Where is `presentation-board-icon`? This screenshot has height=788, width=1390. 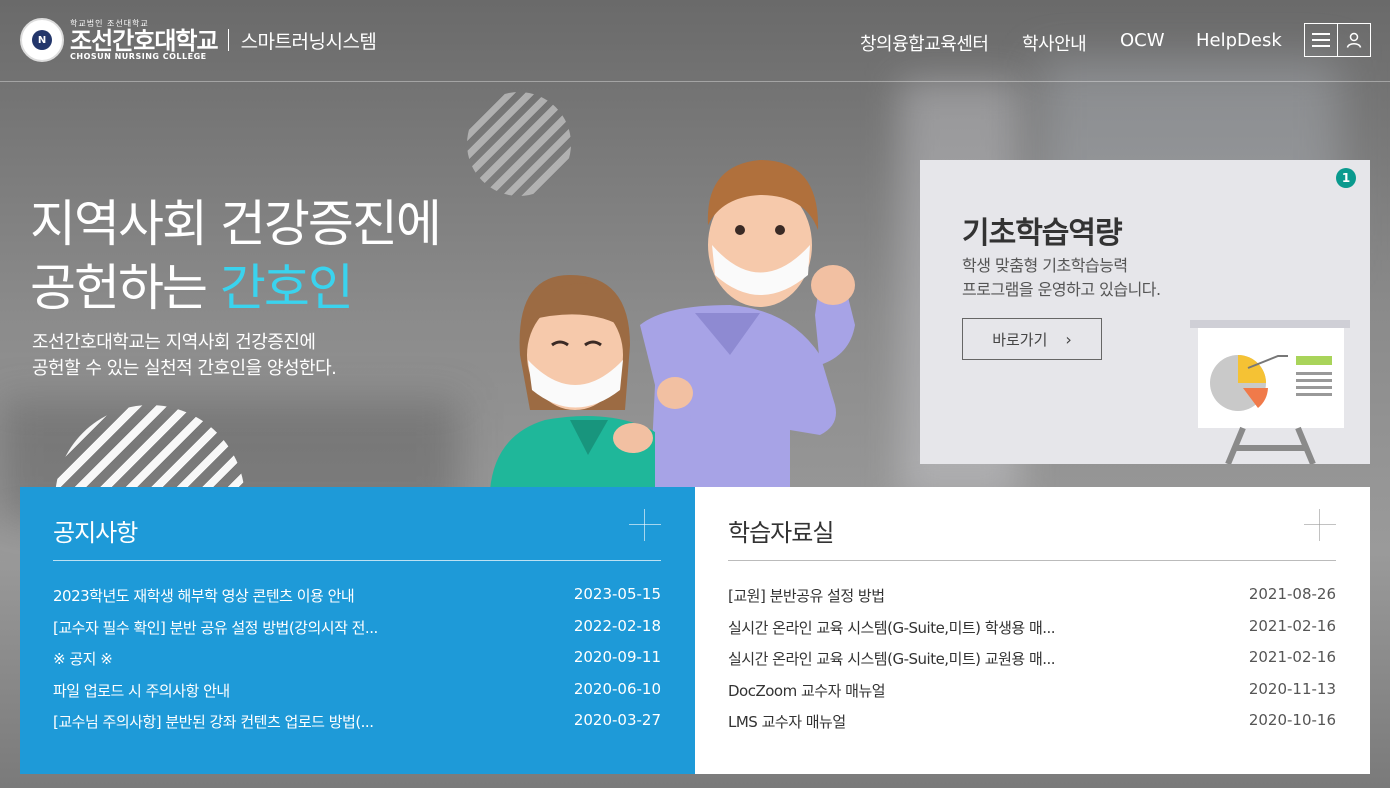
presentation-board-icon is located at coordinates (1270, 392).